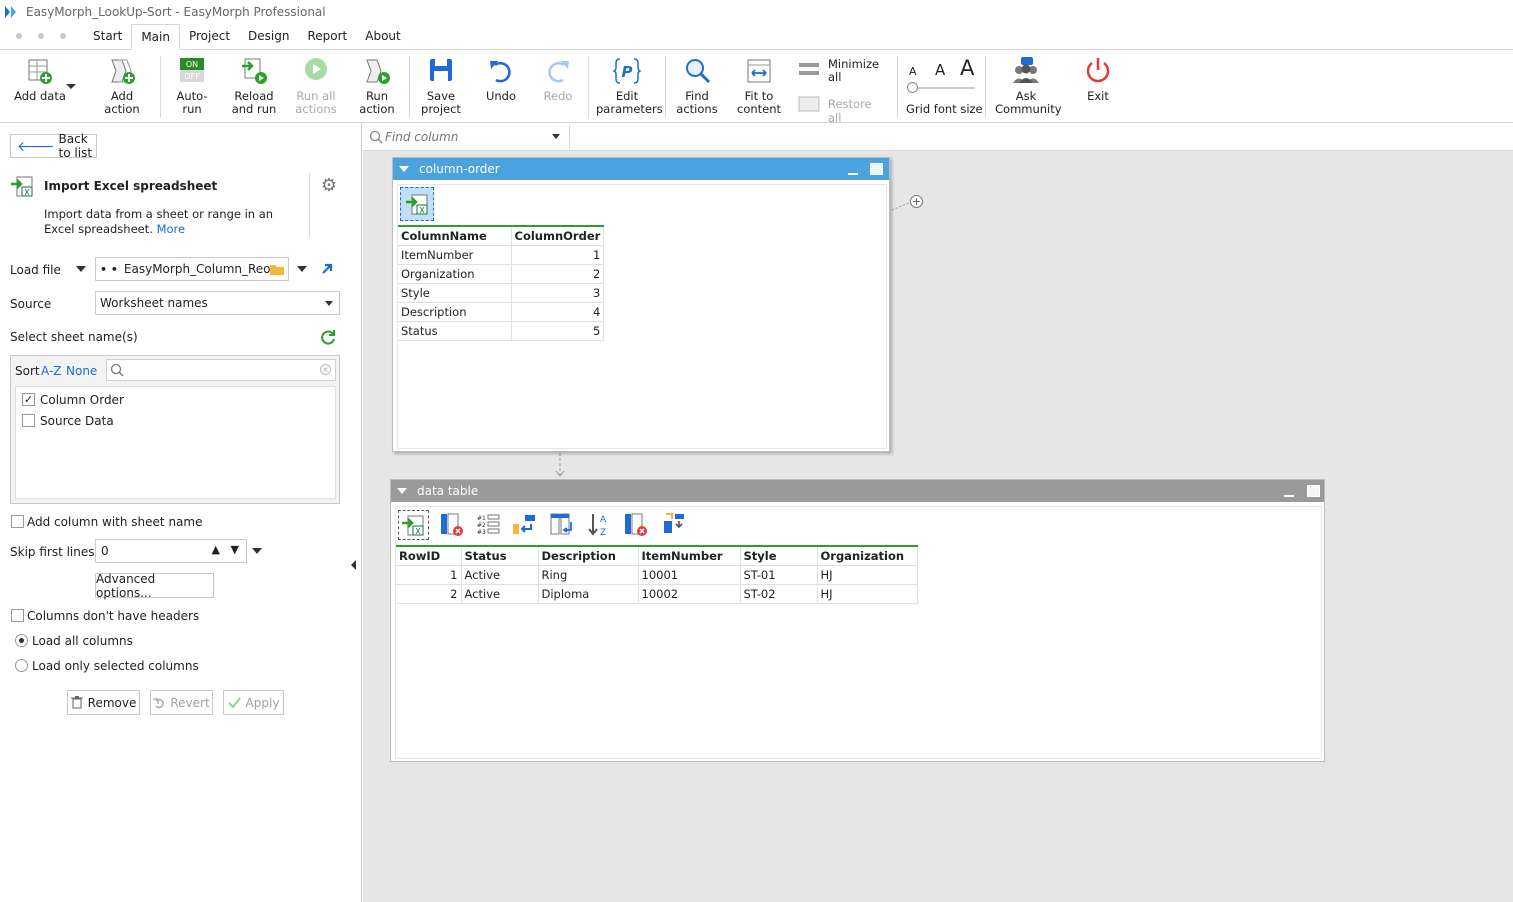 This screenshot has width=1513, height=902. I want to click on reload-and-run-button: Reload and run, so click(254, 86).